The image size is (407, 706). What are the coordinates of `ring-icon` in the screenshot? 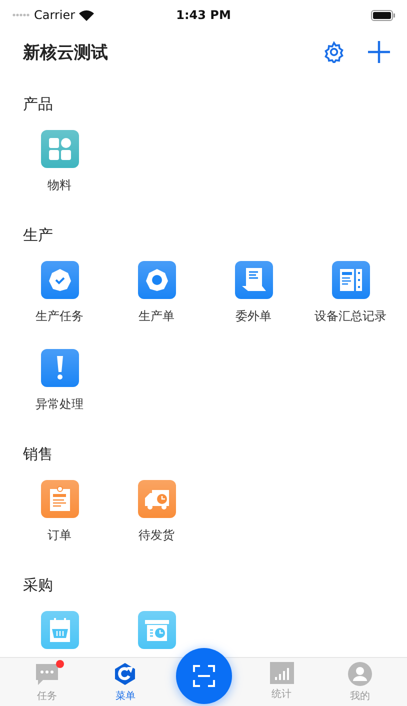 It's located at (156, 280).